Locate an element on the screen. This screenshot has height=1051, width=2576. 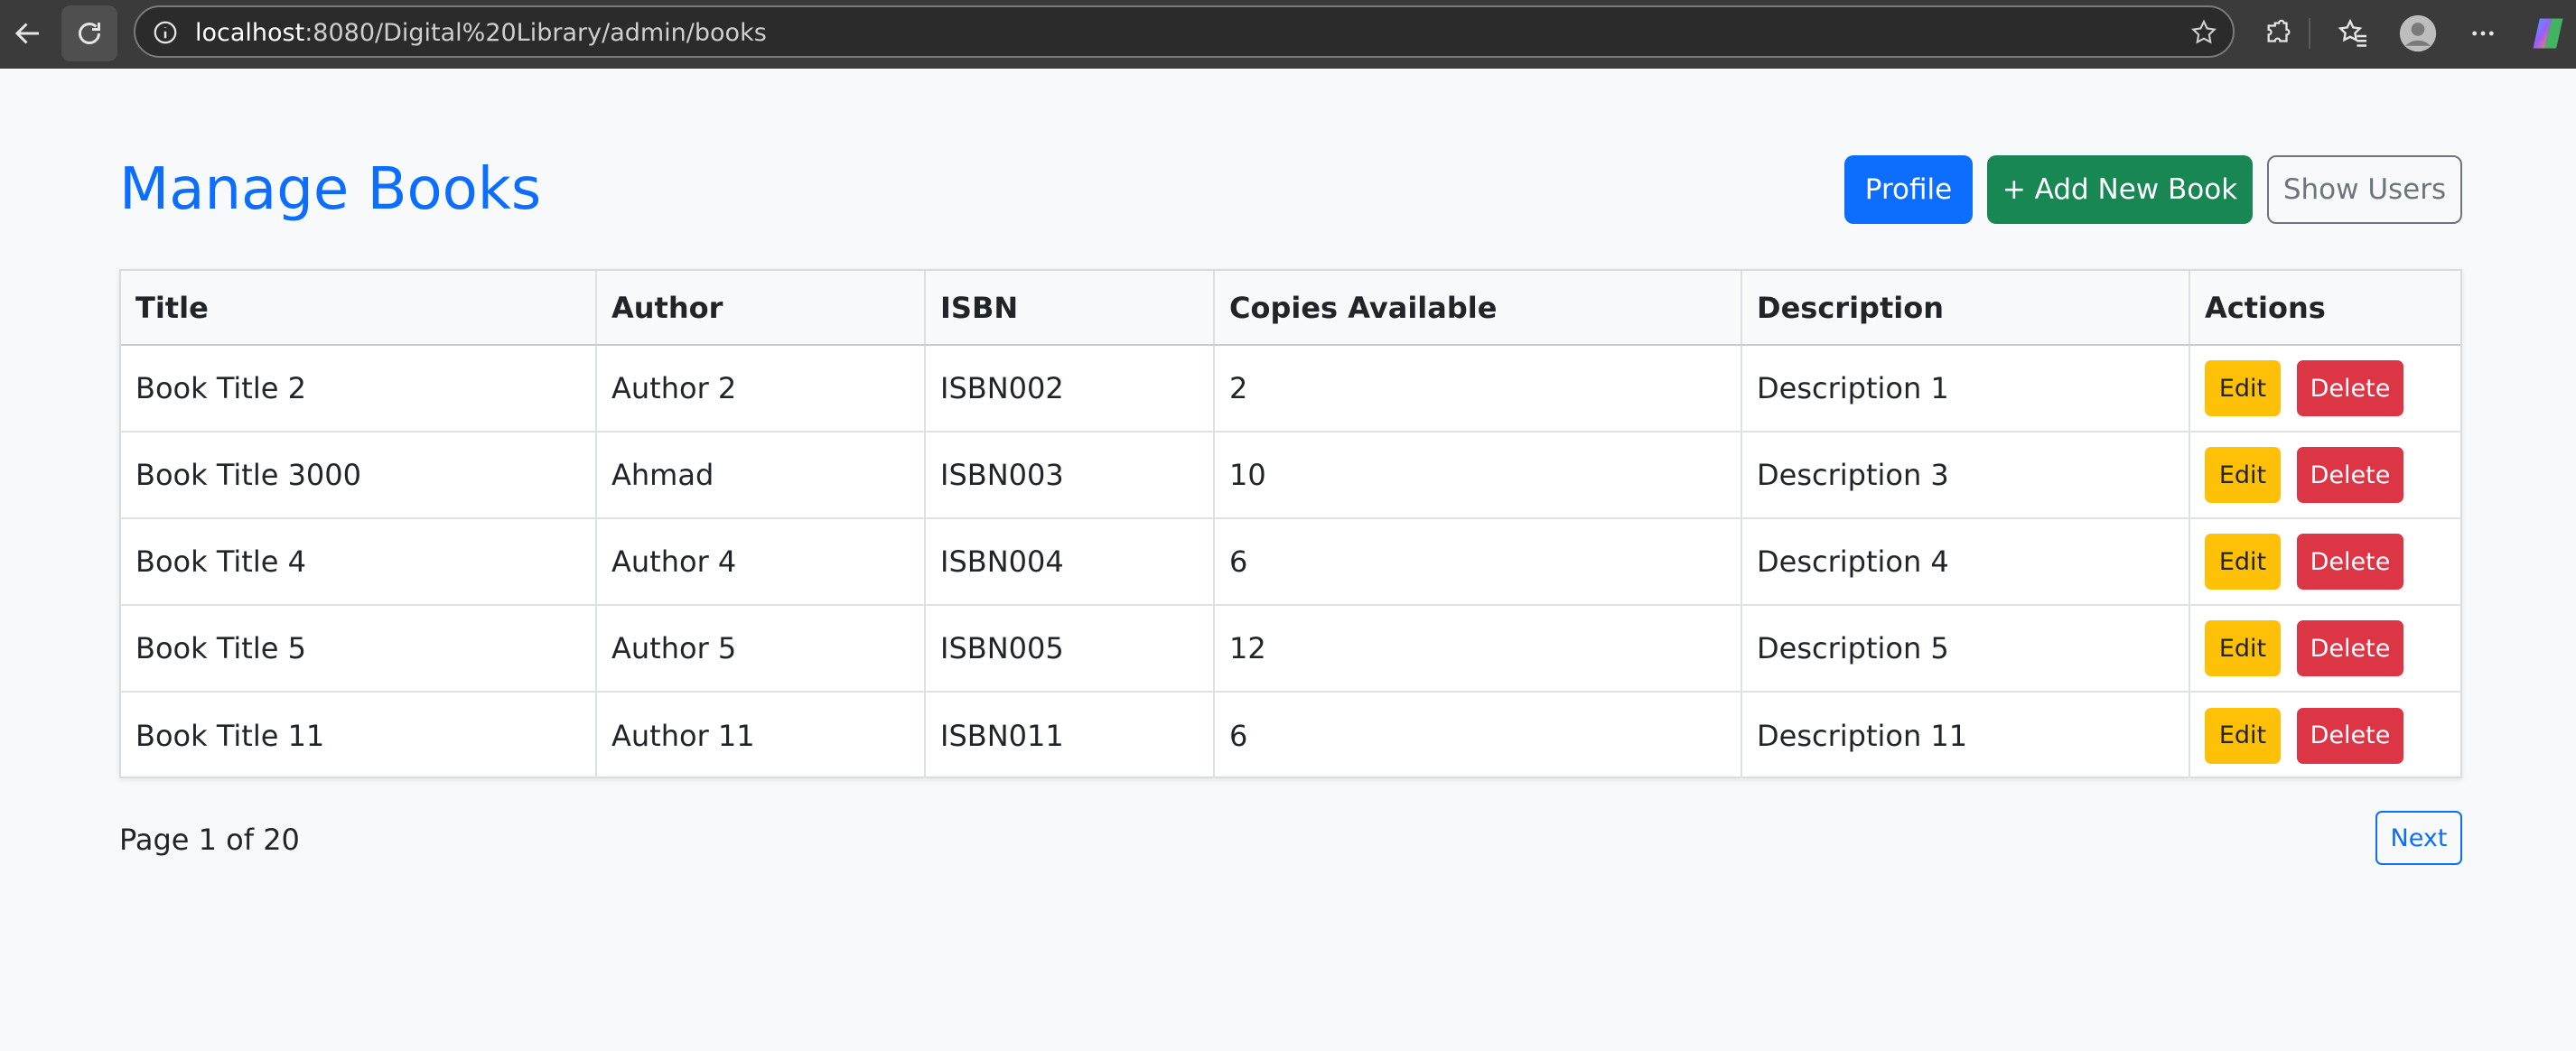
cell-title: Book Title 11 is located at coordinates (359, 735).